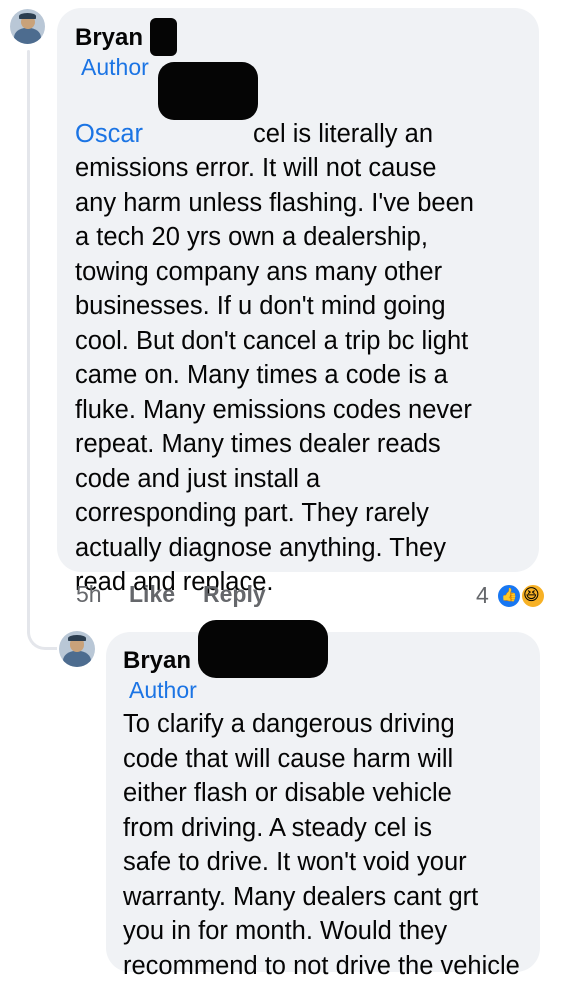  Describe the element at coordinates (42, 635) in the screenshot. I see `reply-thread-connector` at that location.